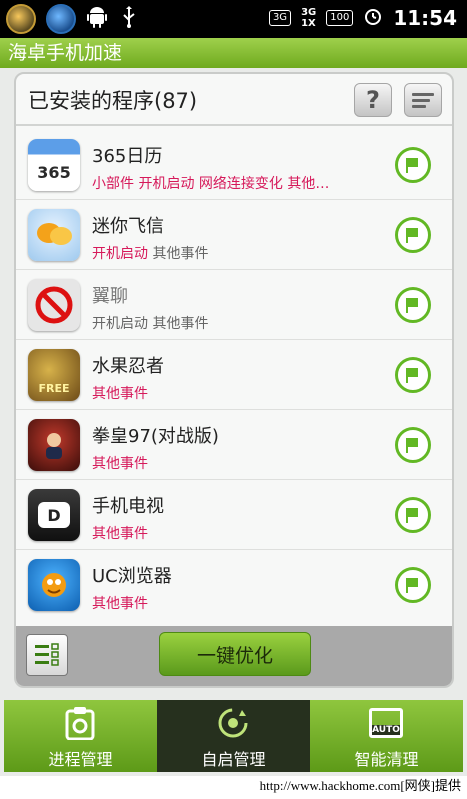 This screenshot has height=799, width=467. What do you see at coordinates (234, 585) in the screenshot?
I see `list-item: UC浏览器 其他事件` at bounding box center [234, 585].